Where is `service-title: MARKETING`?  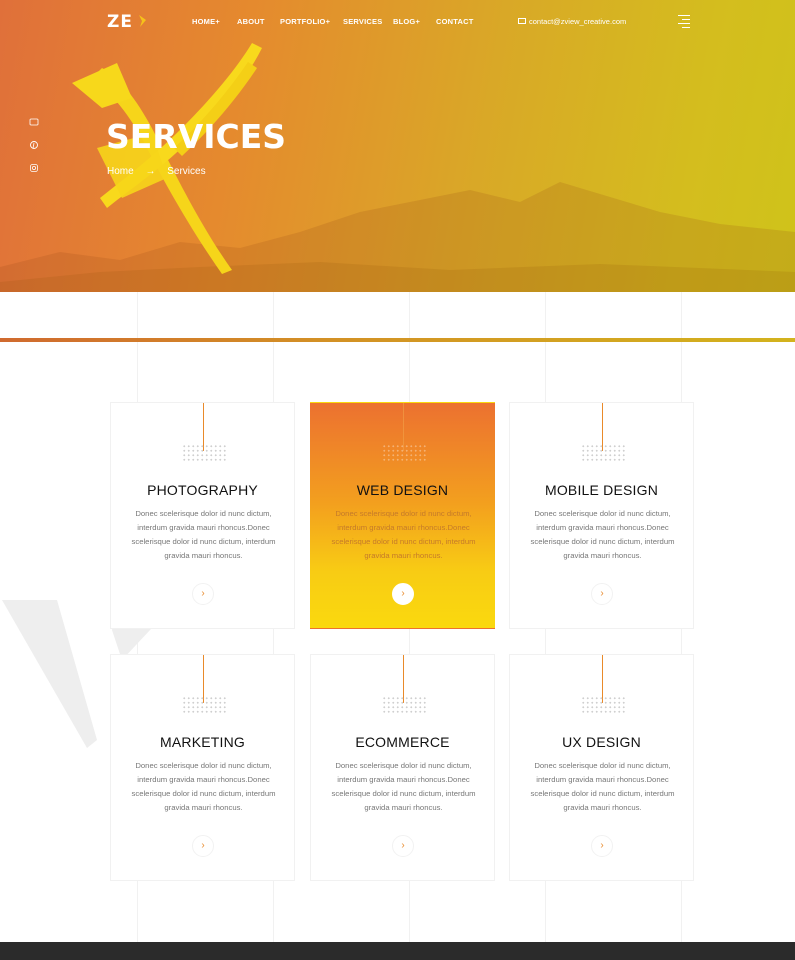 service-title: MARKETING is located at coordinates (202, 742).